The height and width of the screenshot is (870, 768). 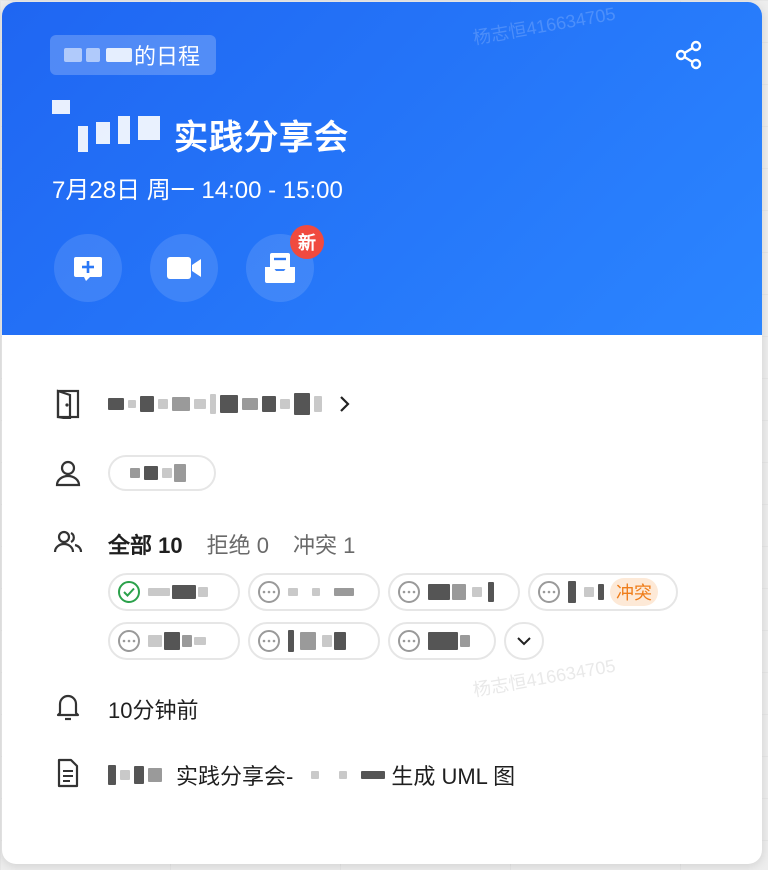 I want to click on video-meeting-button, so click(x=184, y=268).